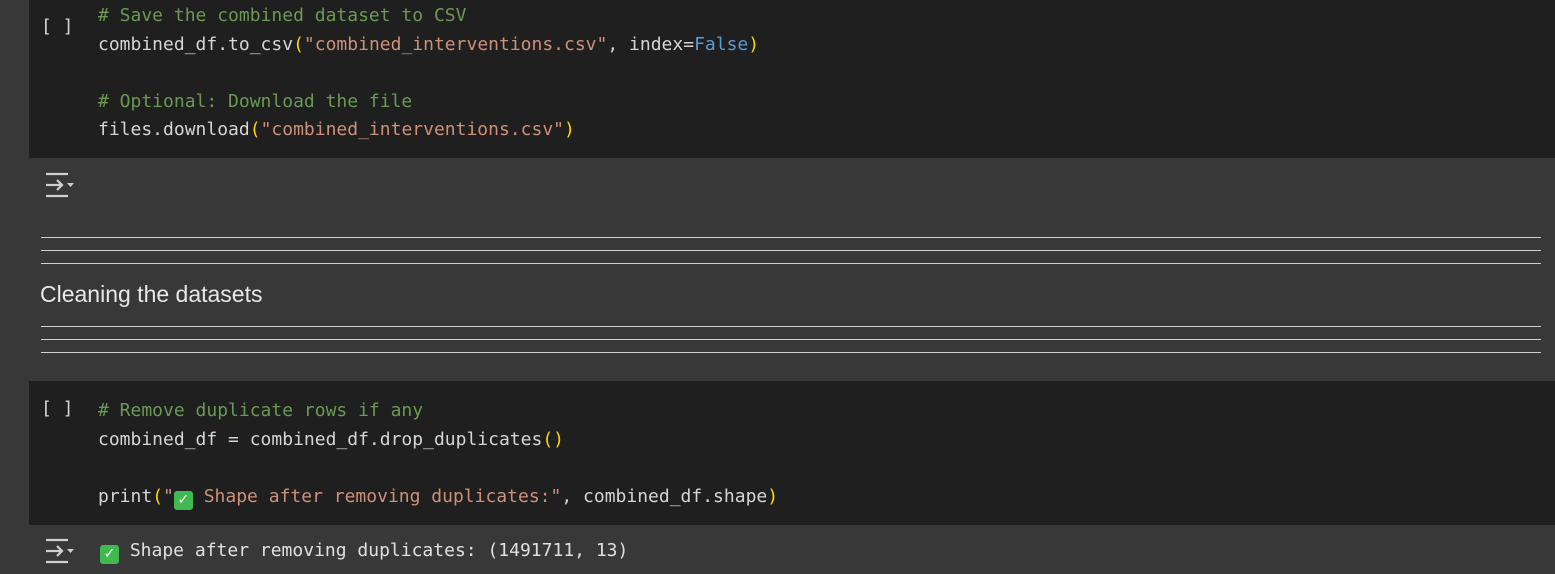 The image size is (1555, 574). I want to click on left-gutter, so click(14, 287).